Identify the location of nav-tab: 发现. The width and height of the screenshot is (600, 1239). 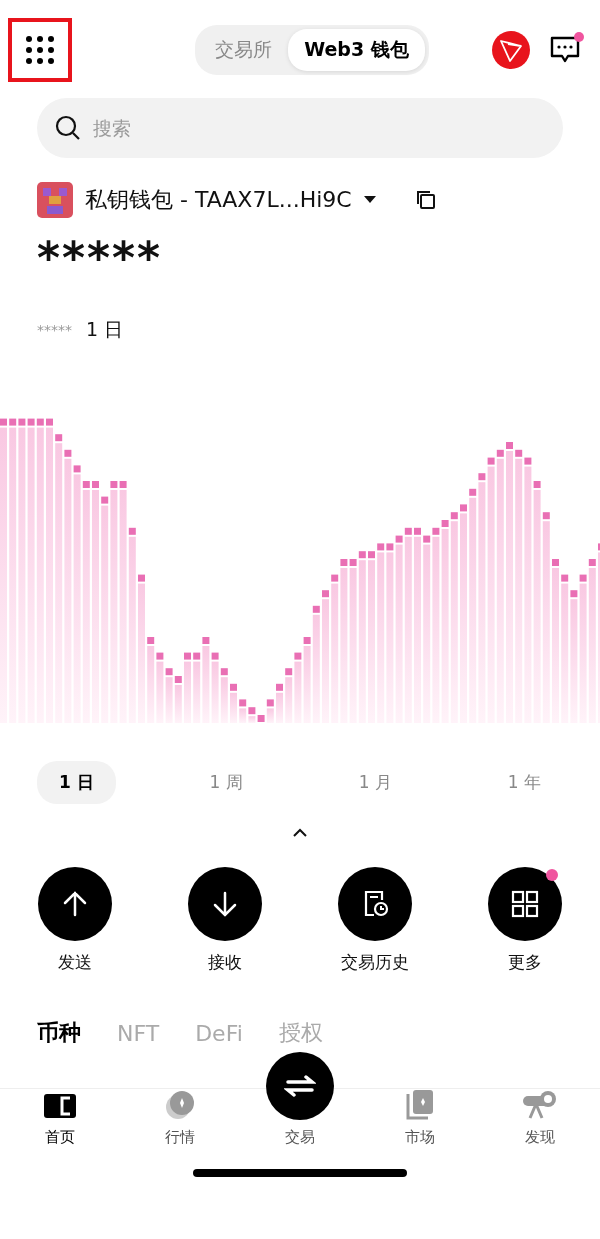
(540, 1118).